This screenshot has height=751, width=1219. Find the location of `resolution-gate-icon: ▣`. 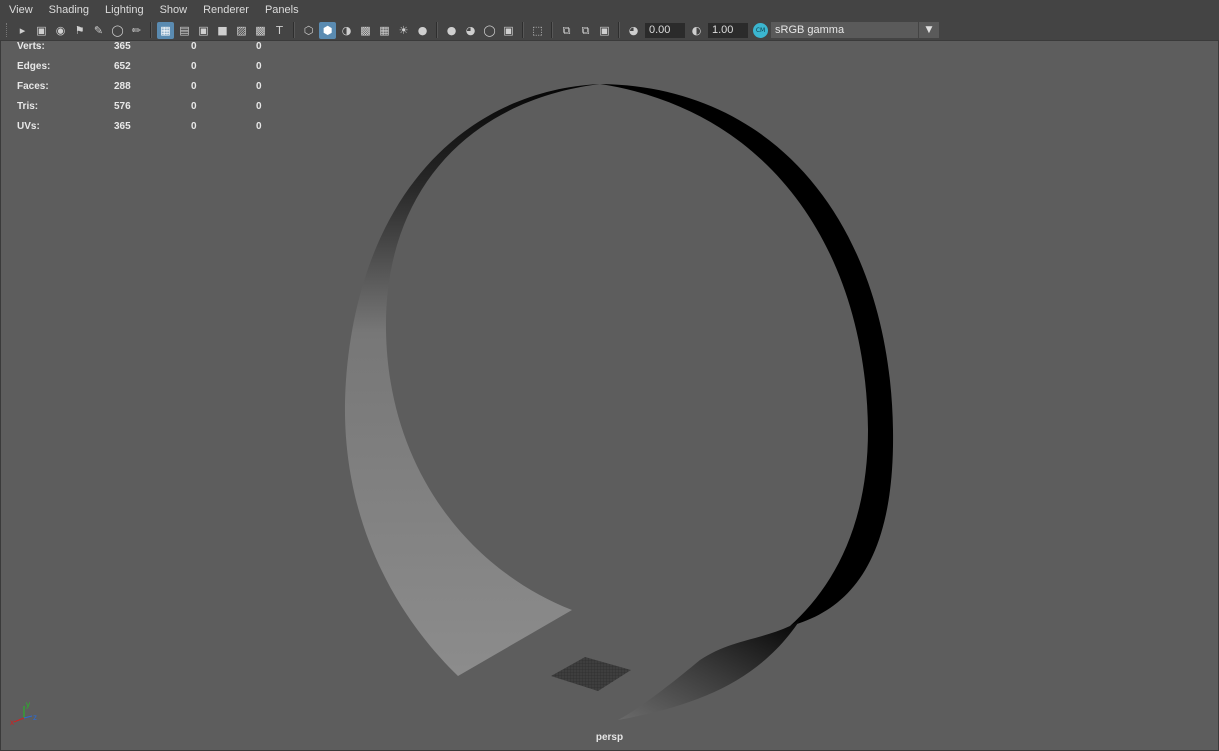

resolution-gate-icon: ▣ is located at coordinates (203, 30).